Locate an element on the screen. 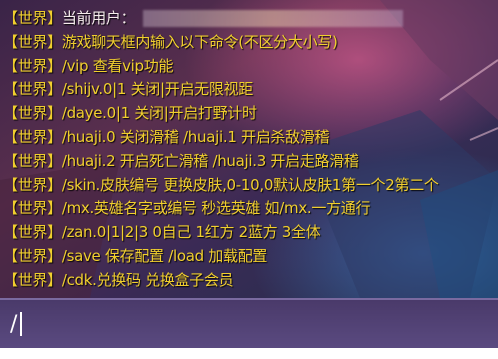 The width and height of the screenshot is (498, 359). chat-input is located at coordinates (248, 324).